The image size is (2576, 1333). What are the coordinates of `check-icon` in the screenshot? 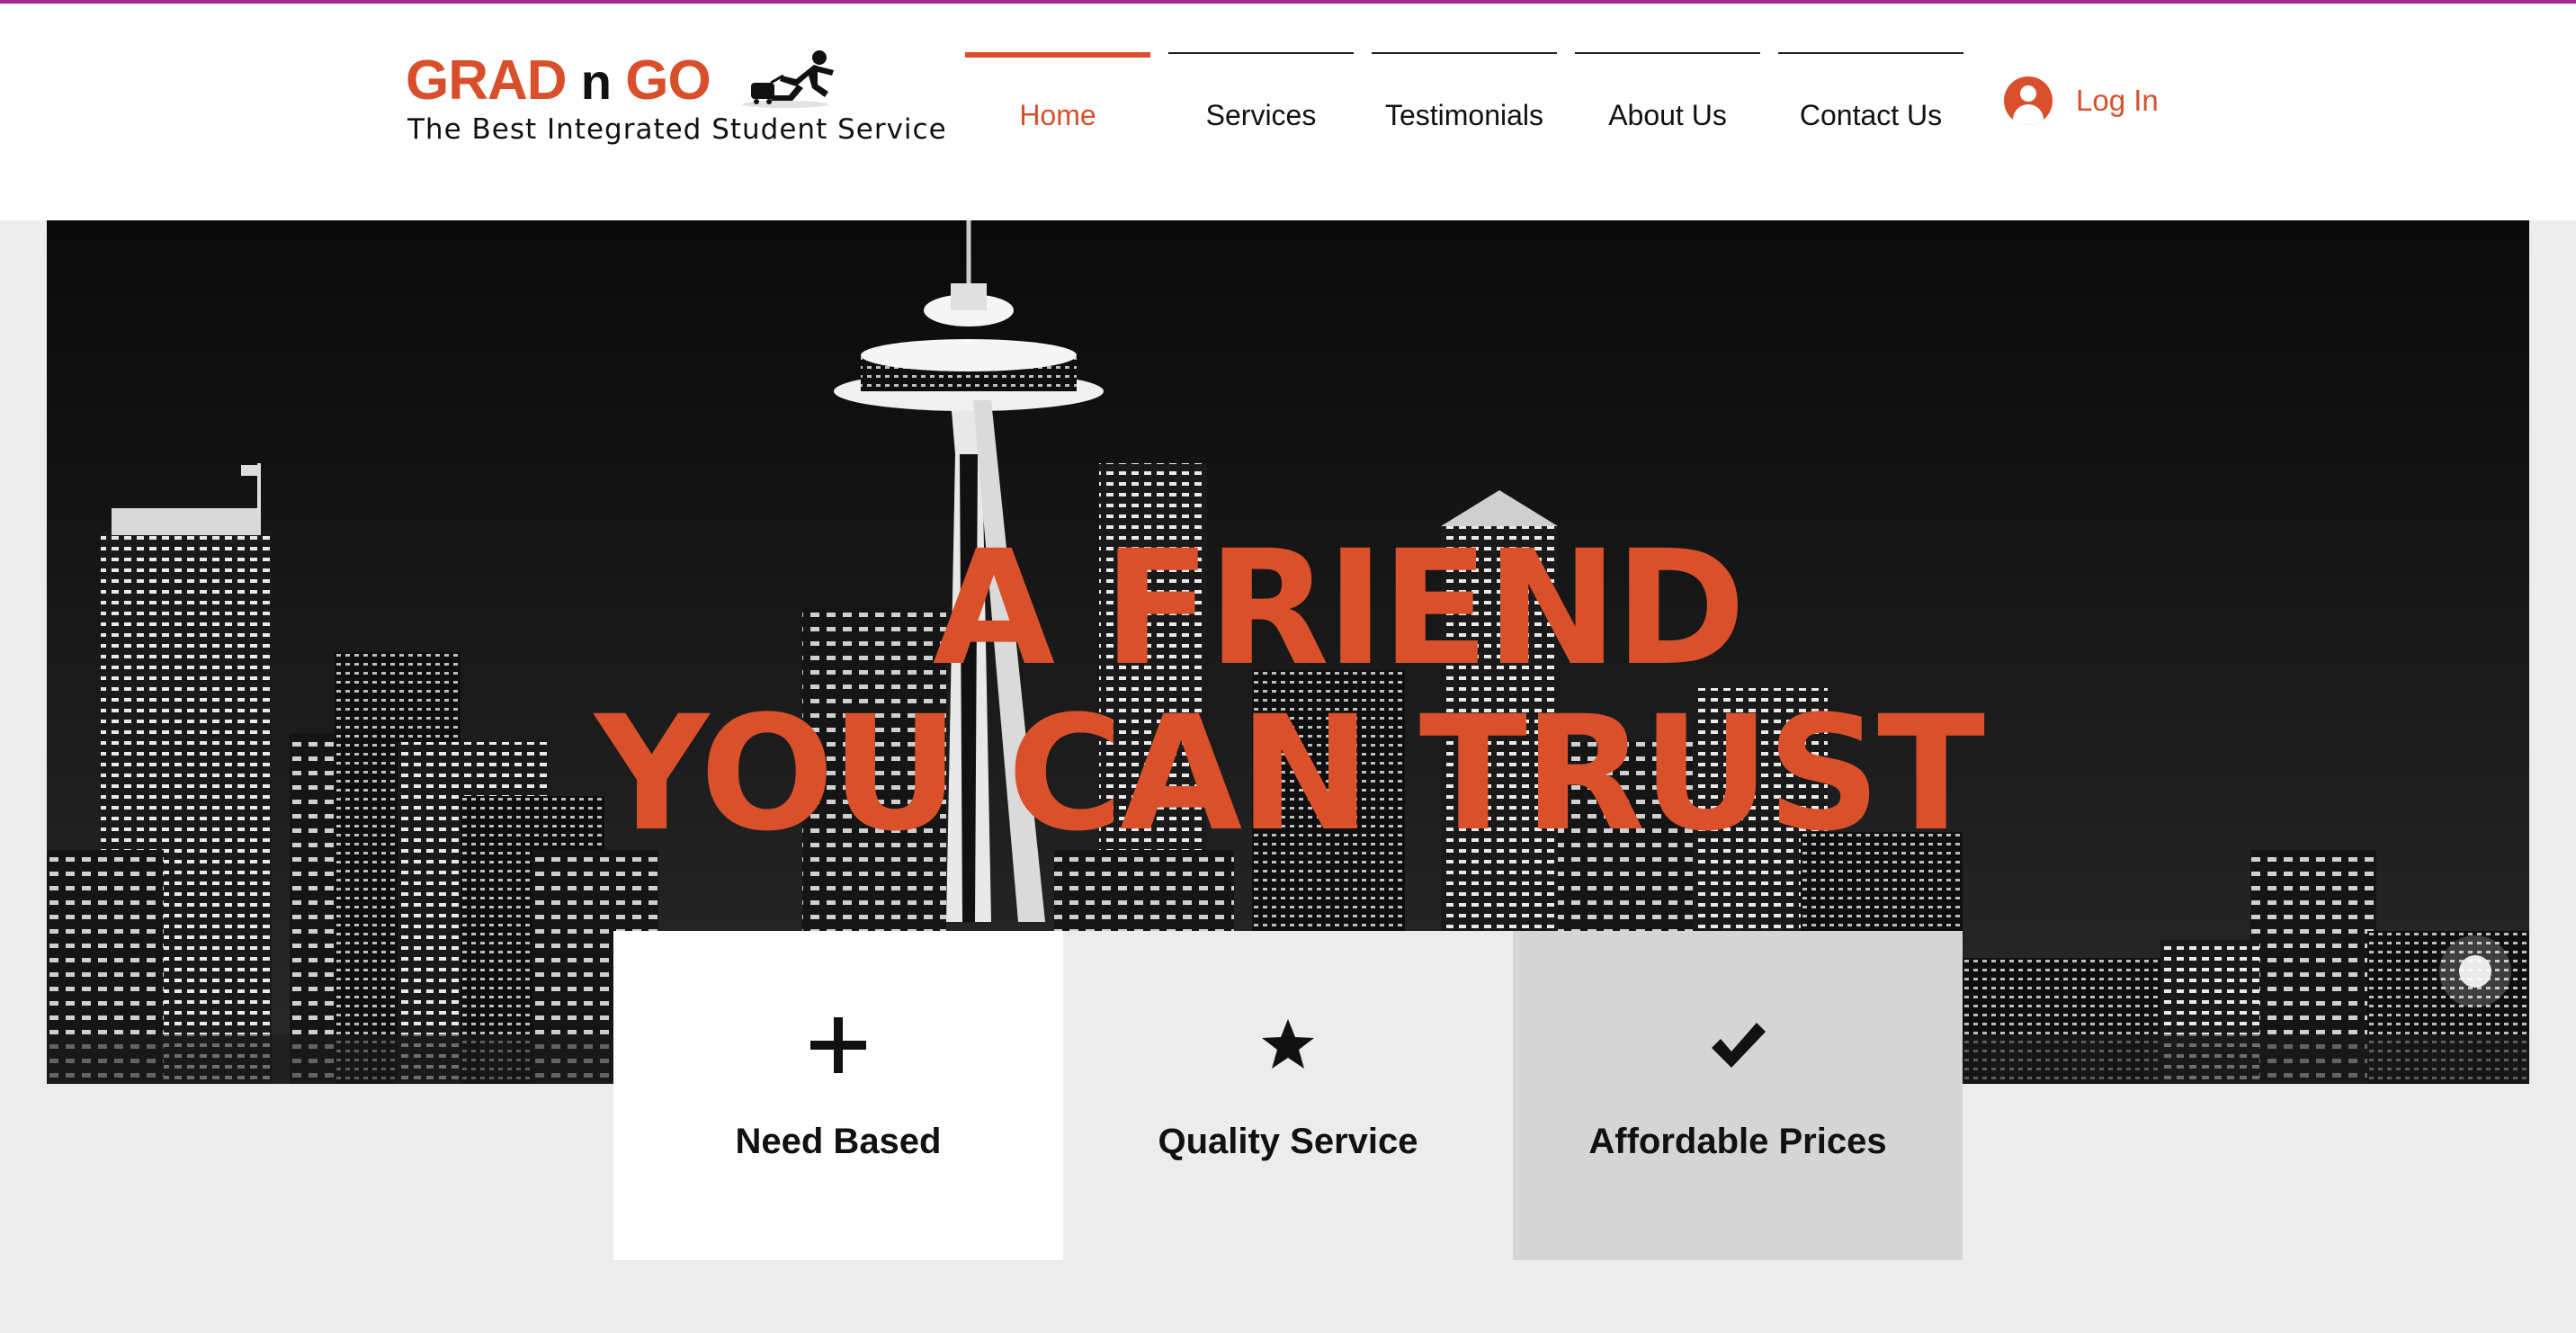 It's located at (1738, 1045).